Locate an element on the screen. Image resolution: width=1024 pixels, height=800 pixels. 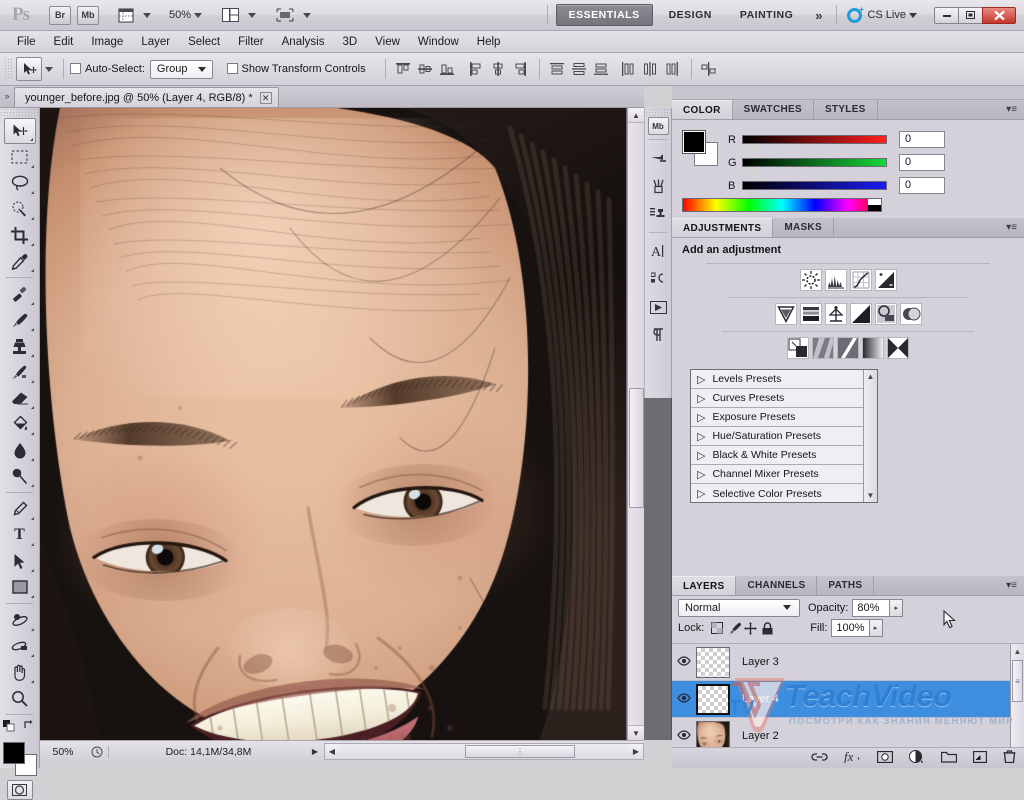
photo-filter-button is located at coordinates (885, 314).